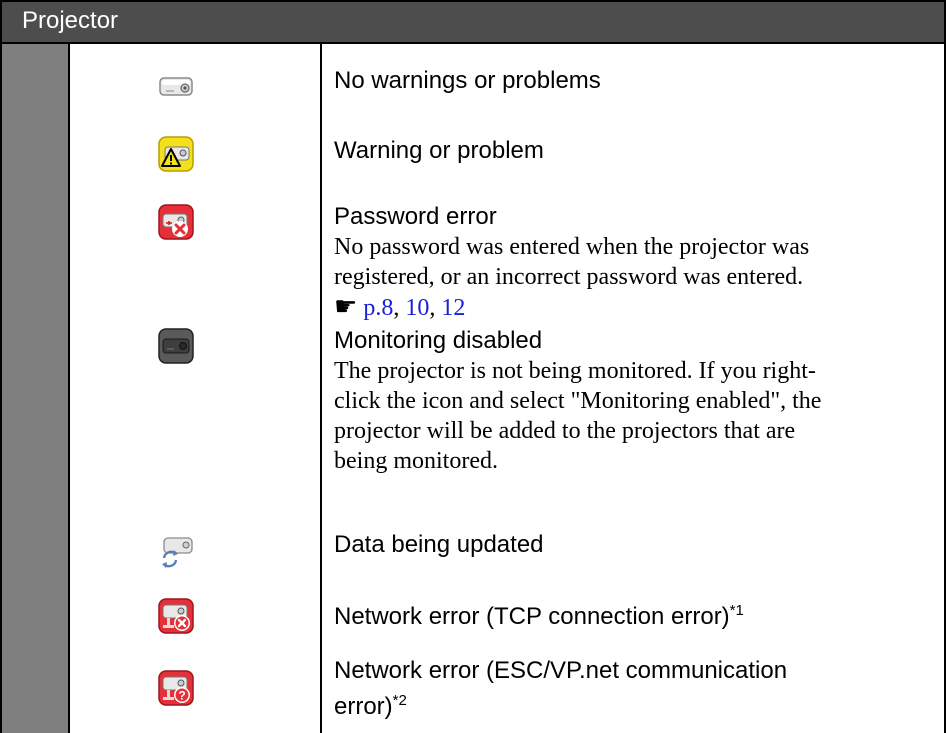  I want to click on footnote-marker: *1, so click(736, 610).